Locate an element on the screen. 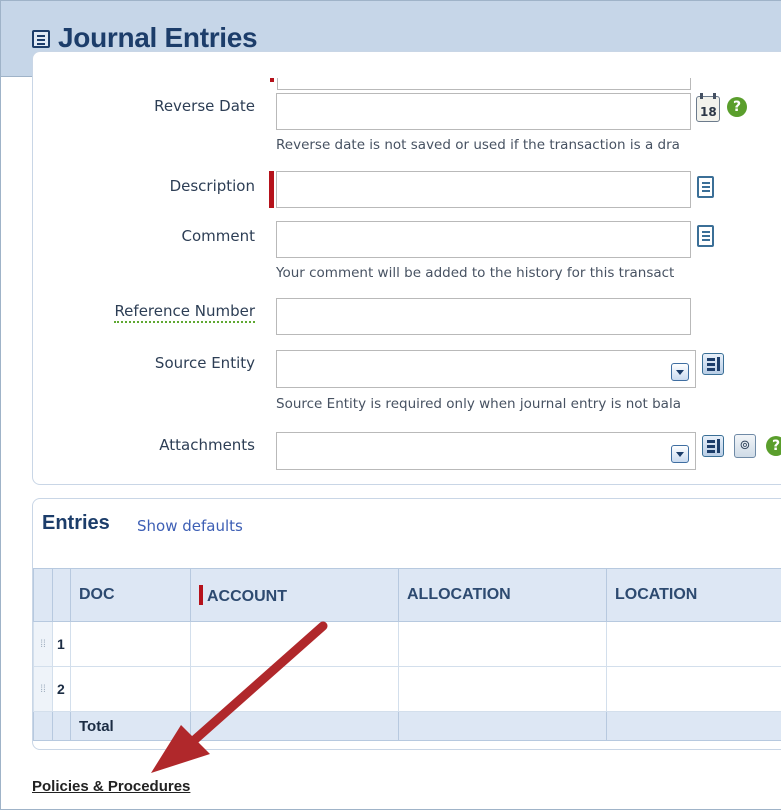 The width and height of the screenshot is (781, 810). partial-field-above is located at coordinates (484, 84).